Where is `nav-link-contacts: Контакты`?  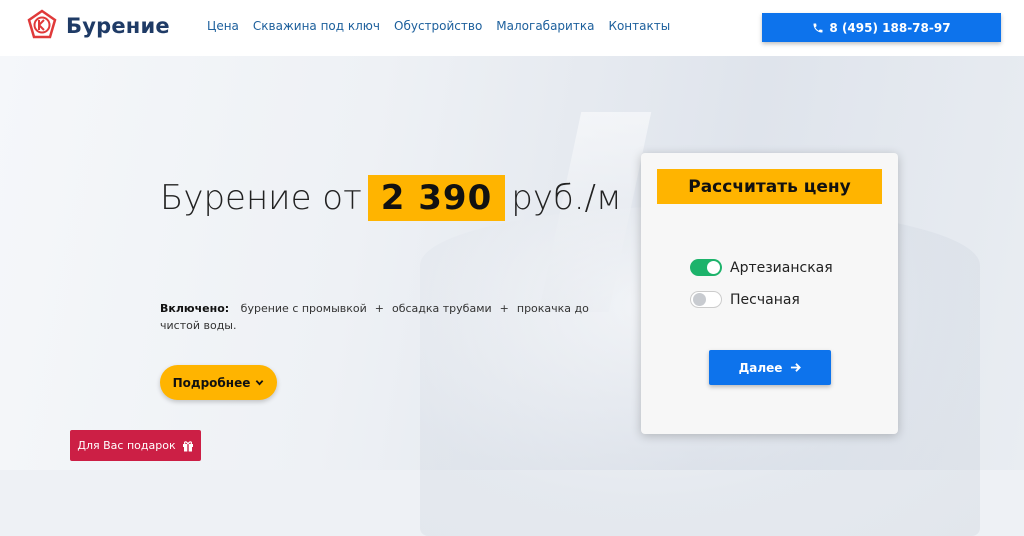
nav-link-contacts: Контакты is located at coordinates (639, 26).